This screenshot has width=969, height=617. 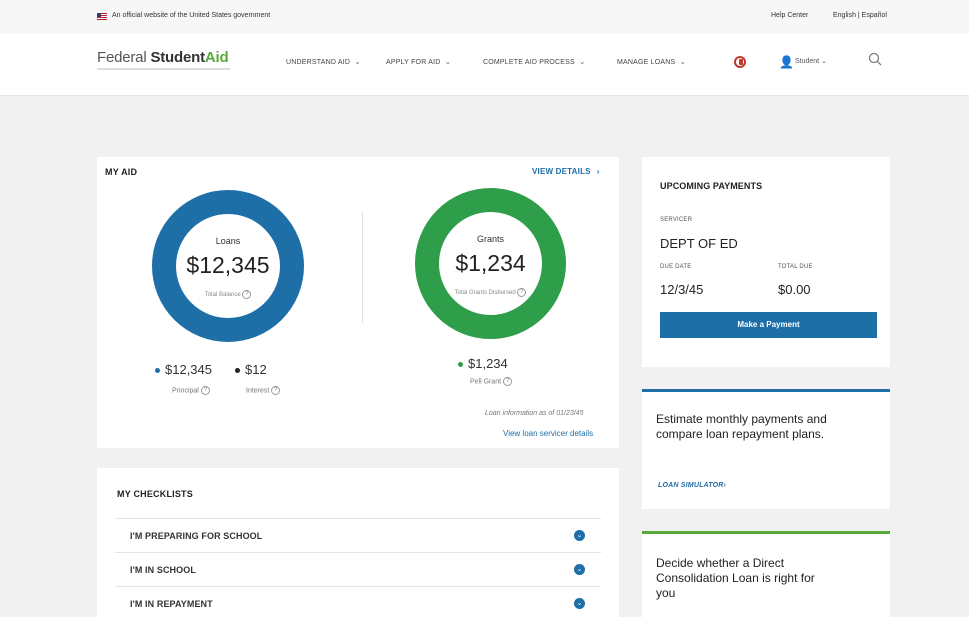 I want to click on logo-text-federal: Federal, so click(x=124, y=57).